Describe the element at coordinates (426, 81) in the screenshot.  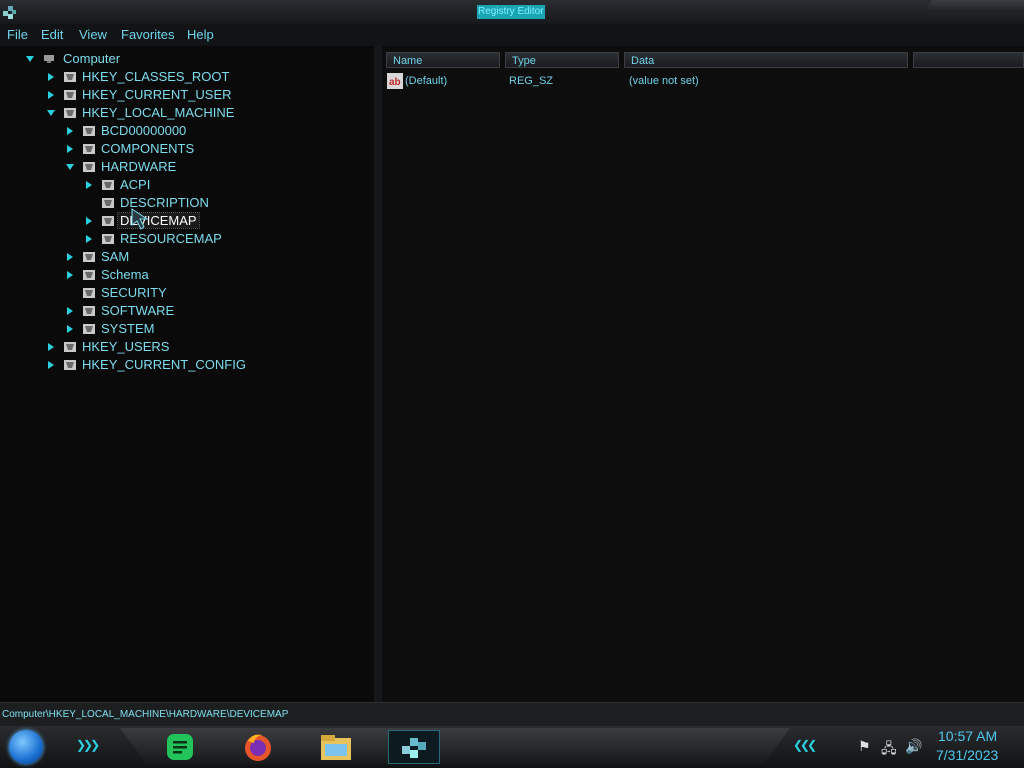
I see `value-name: (Default)` at that location.